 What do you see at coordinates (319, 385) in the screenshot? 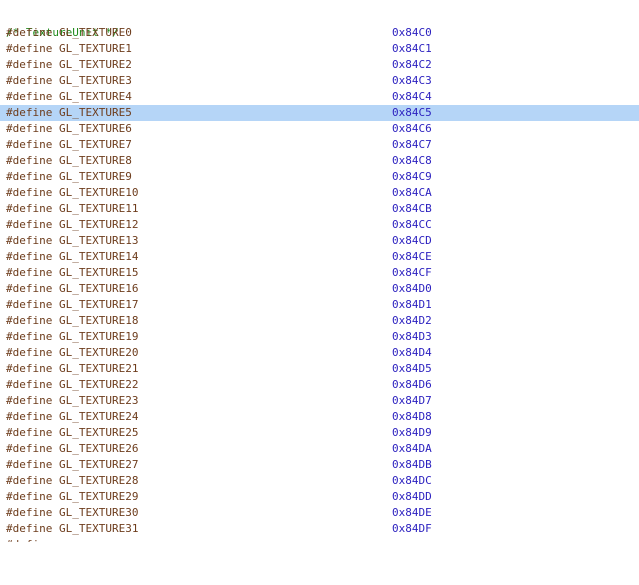
I see `code-line: #define GL_TEXTURE22 0x84D6` at bounding box center [319, 385].